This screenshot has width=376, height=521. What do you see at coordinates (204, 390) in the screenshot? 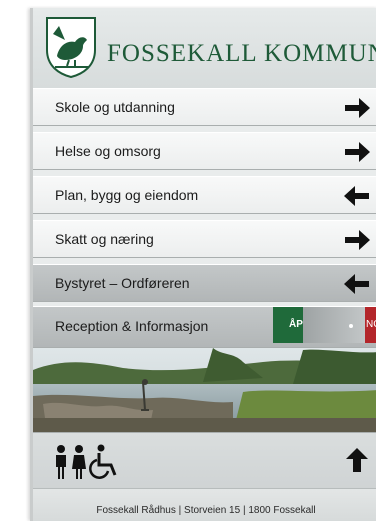
I see `lake-shore-photo` at bounding box center [204, 390].